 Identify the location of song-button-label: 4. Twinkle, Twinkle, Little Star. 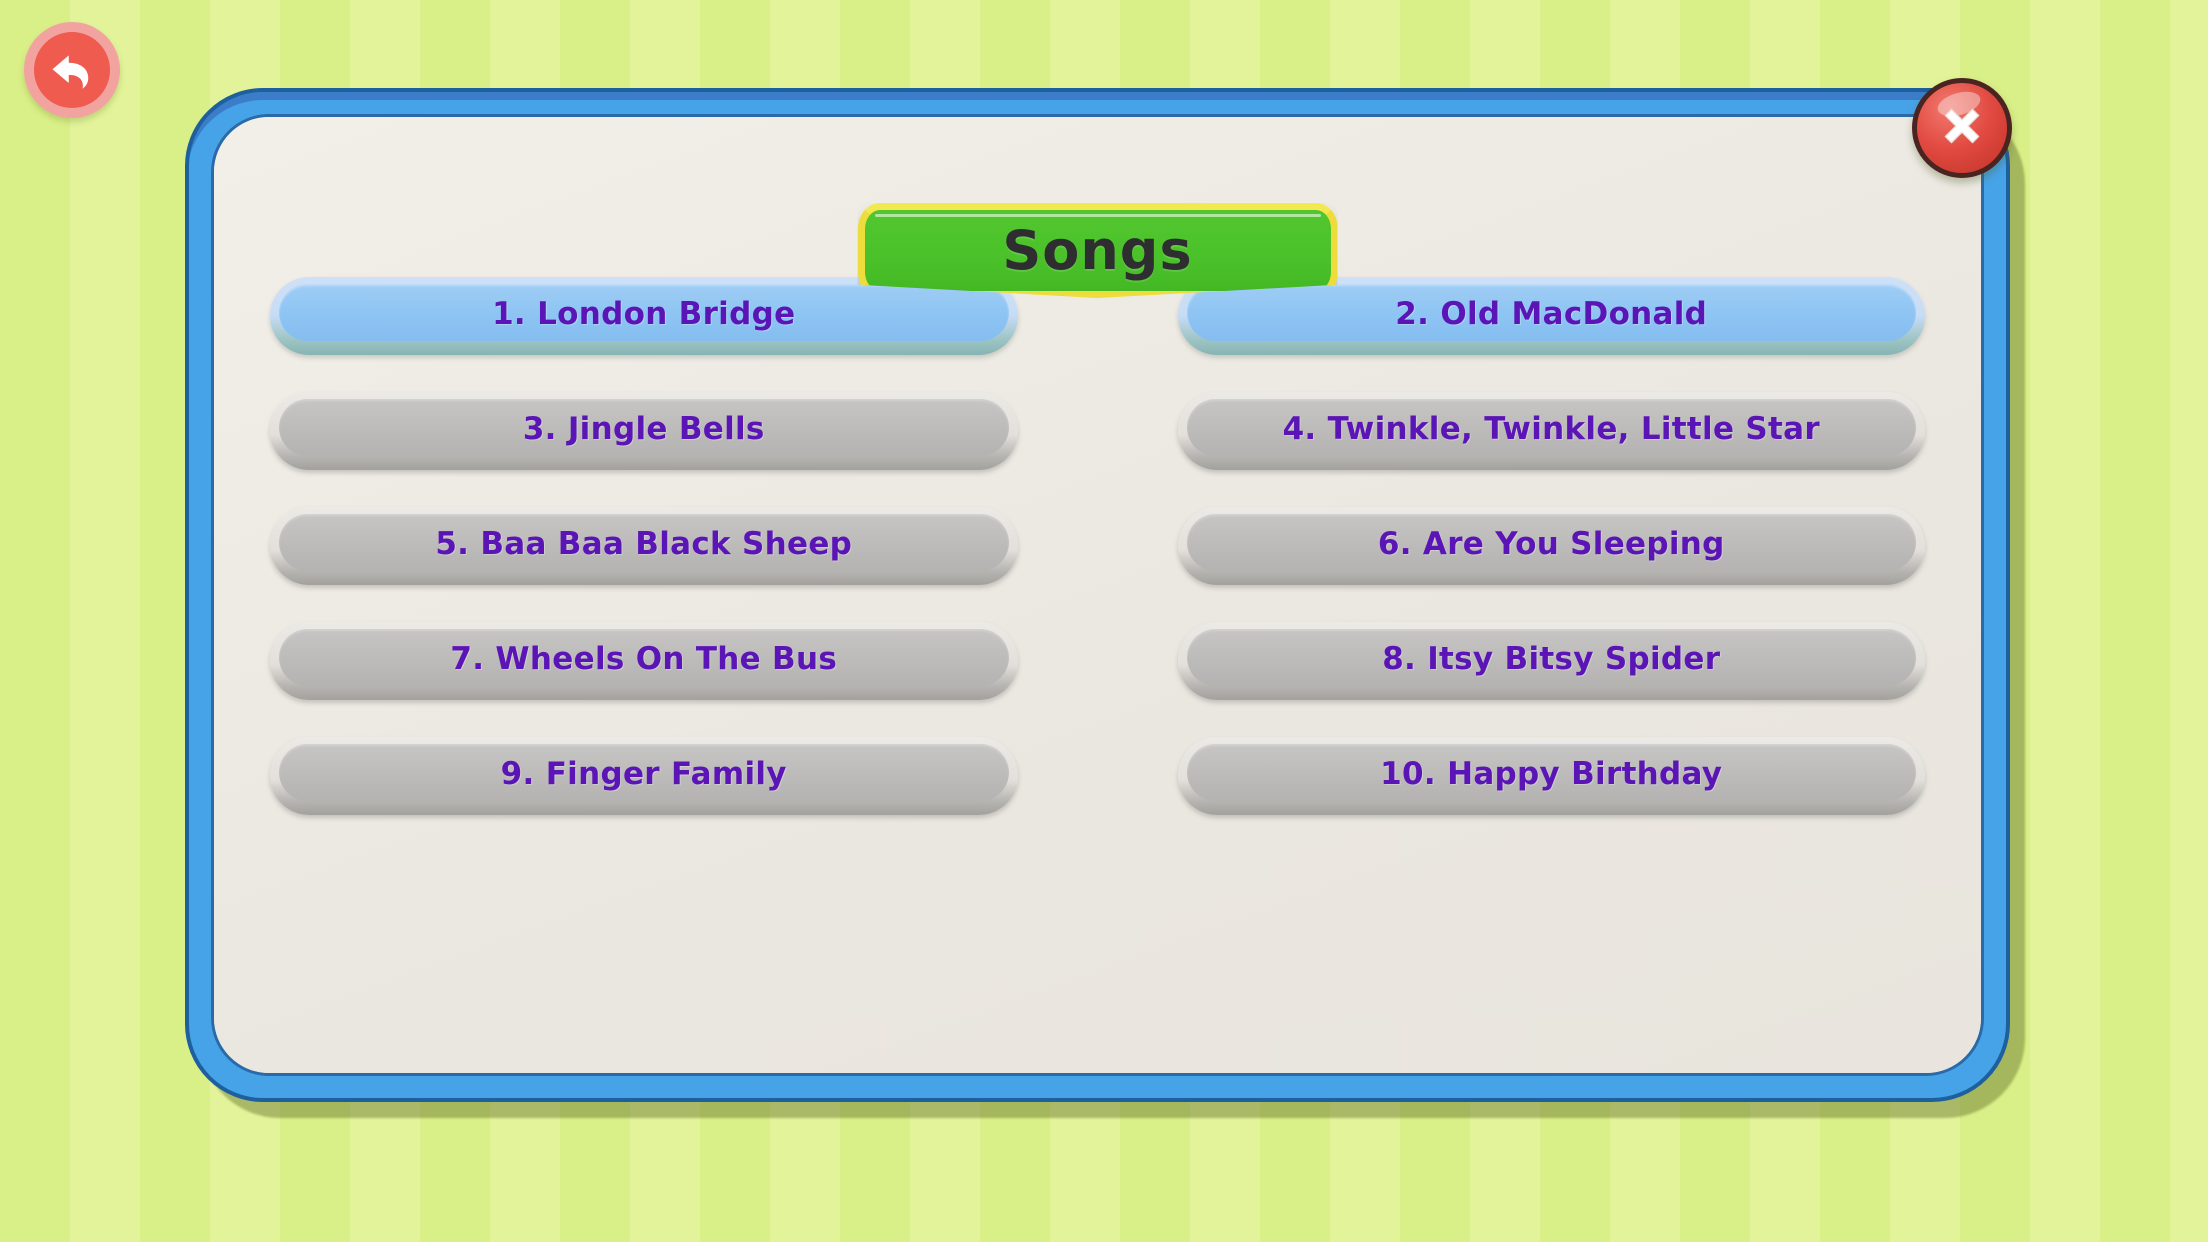
(1551, 428).